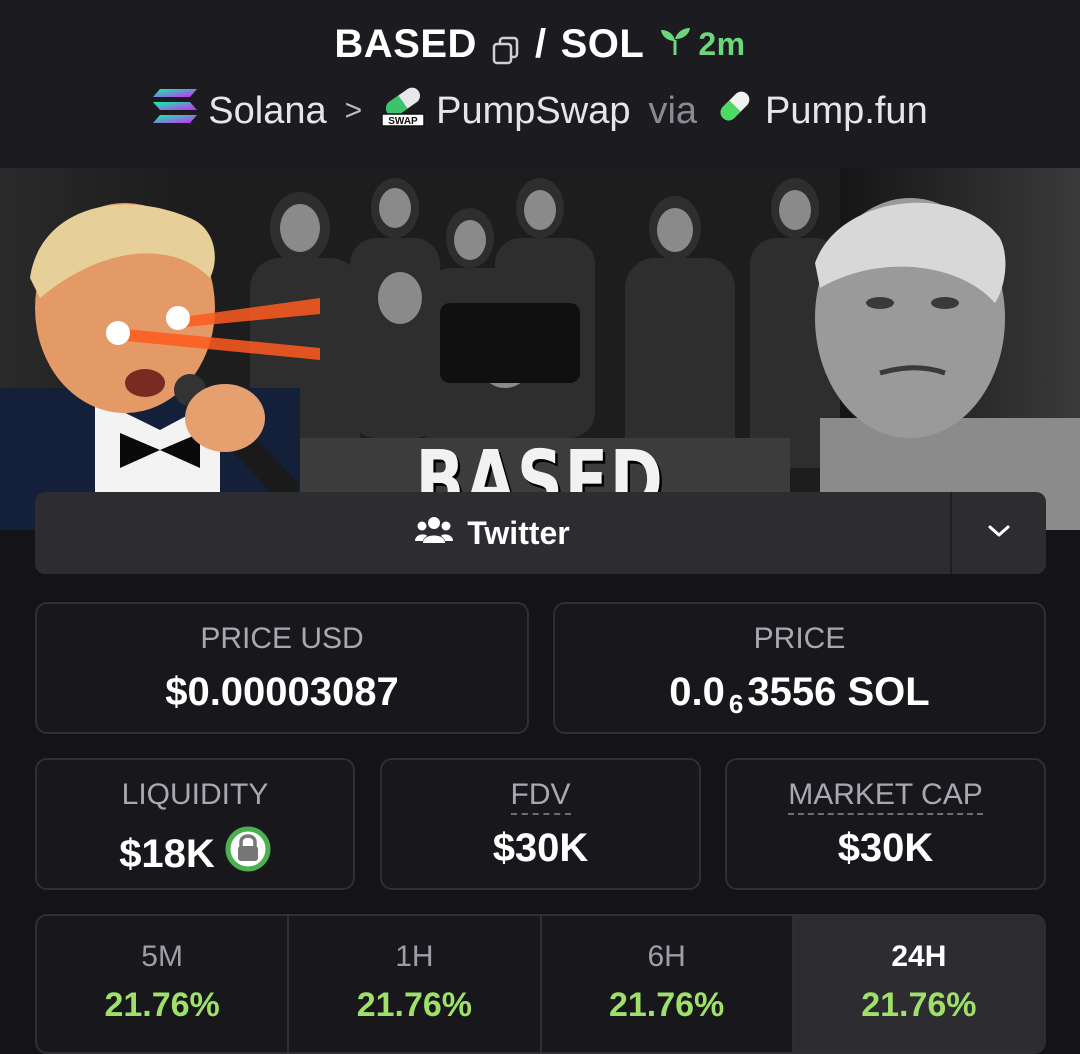 The width and height of the screenshot is (1080, 1054). I want to click on pumpswap-badge-text: SWAP, so click(403, 121).